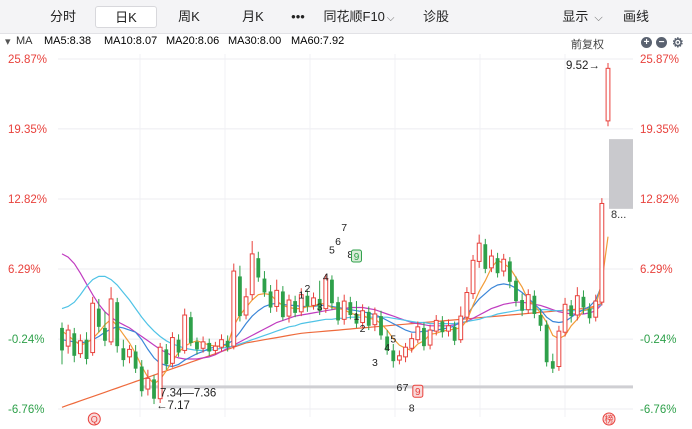  What do you see at coordinates (608, 419) in the screenshot?
I see `bottom-badge-right-text: 榜` at bounding box center [608, 419].